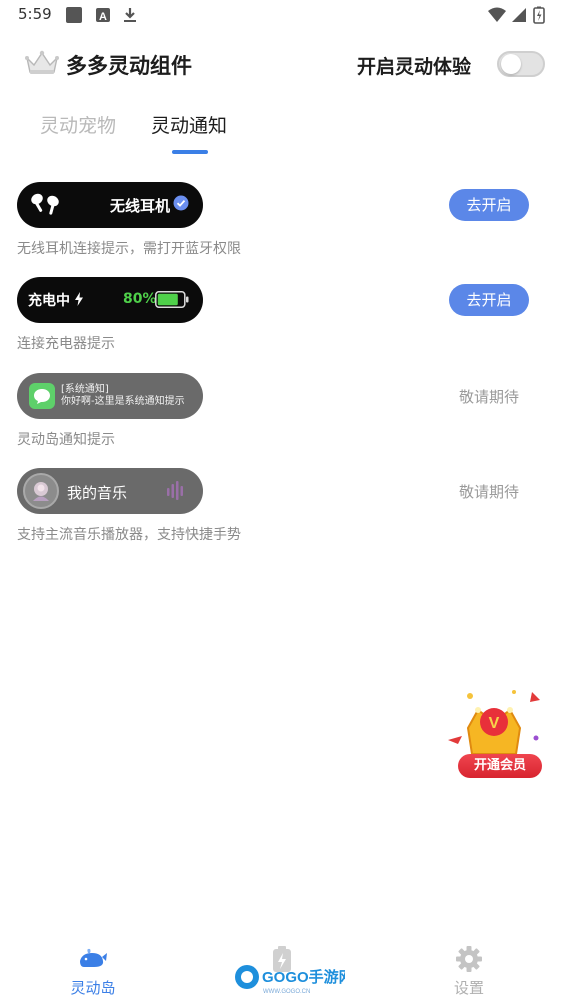 This screenshot has height=1000, width=563. What do you see at coordinates (489, 205) in the screenshot?
I see `enable-earbuds-button: 去开启` at bounding box center [489, 205].